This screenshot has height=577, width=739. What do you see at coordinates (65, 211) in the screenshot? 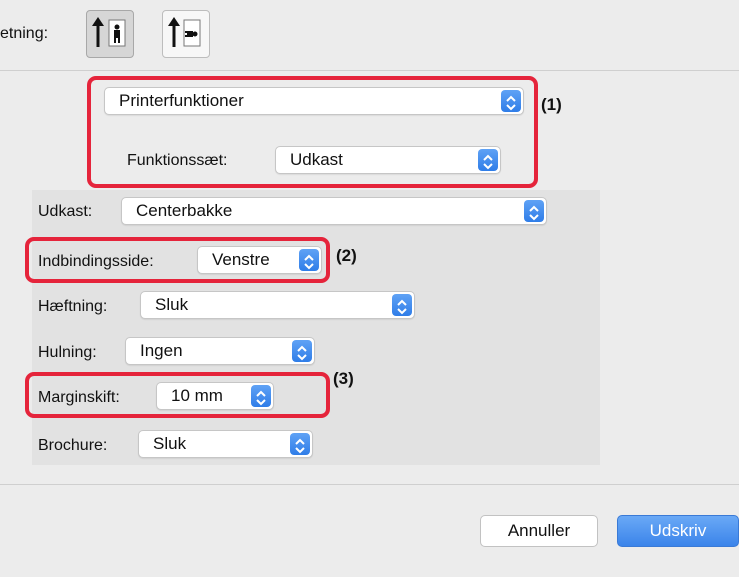
I see `udkast-label: Udkast:` at bounding box center [65, 211].